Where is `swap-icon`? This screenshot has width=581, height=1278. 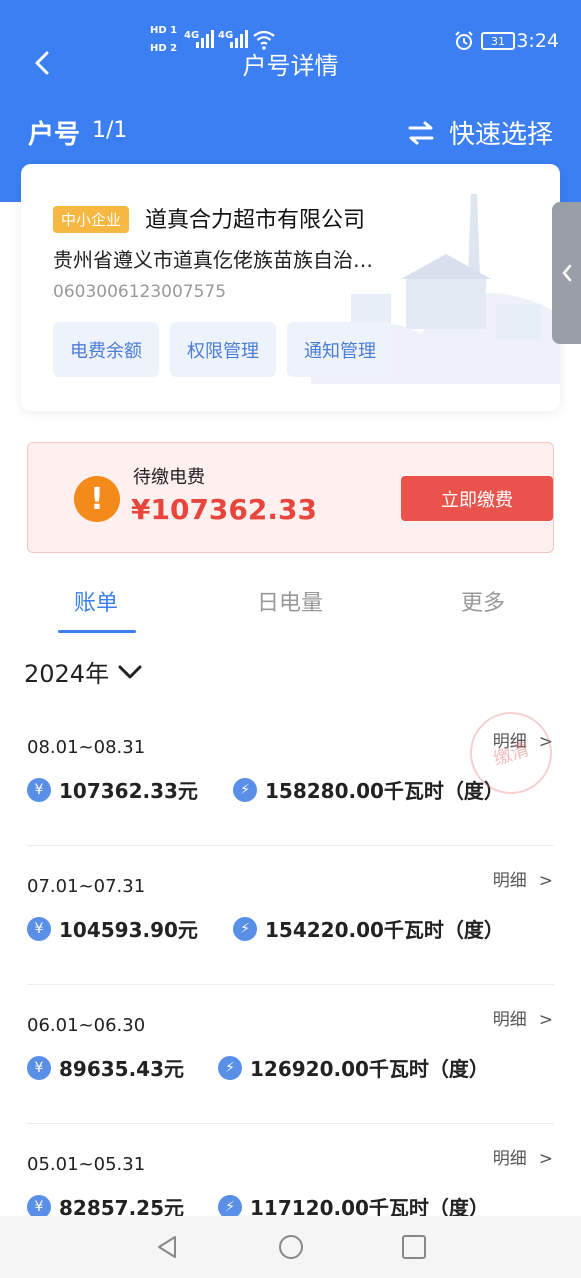 swap-icon is located at coordinates (421, 132).